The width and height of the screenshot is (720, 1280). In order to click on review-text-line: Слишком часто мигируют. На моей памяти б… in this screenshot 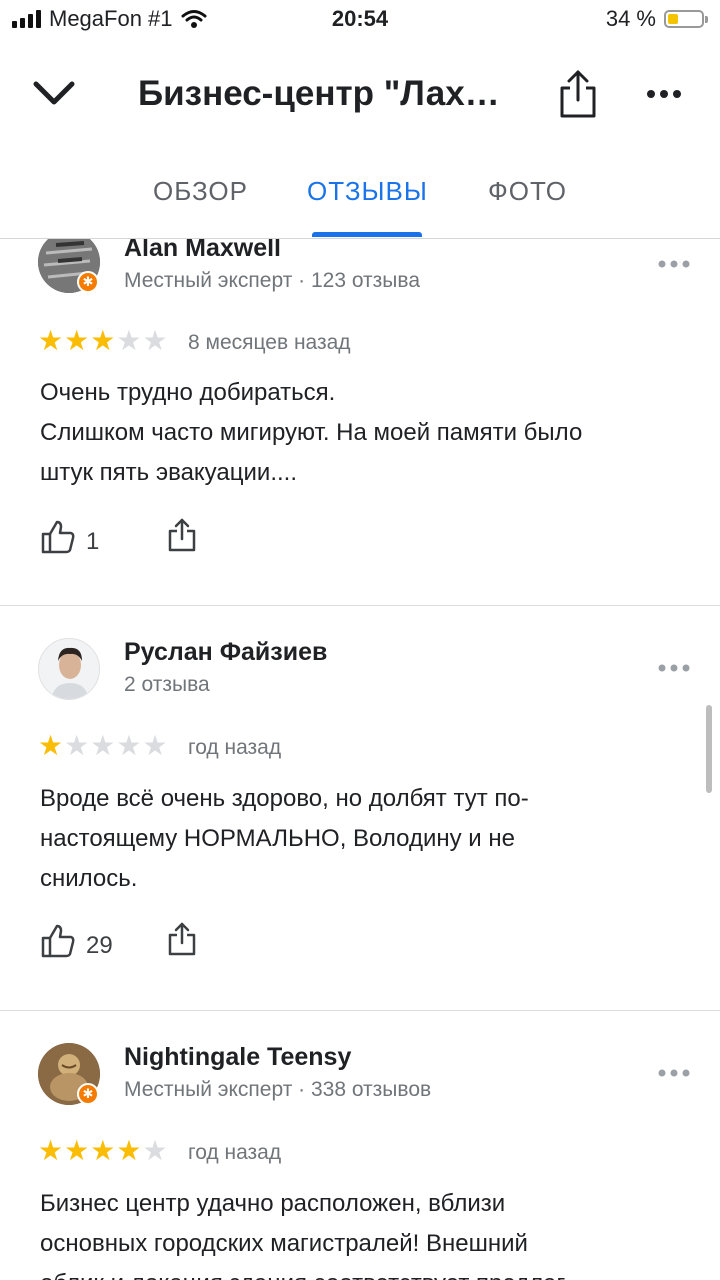, I will do `click(311, 432)`.